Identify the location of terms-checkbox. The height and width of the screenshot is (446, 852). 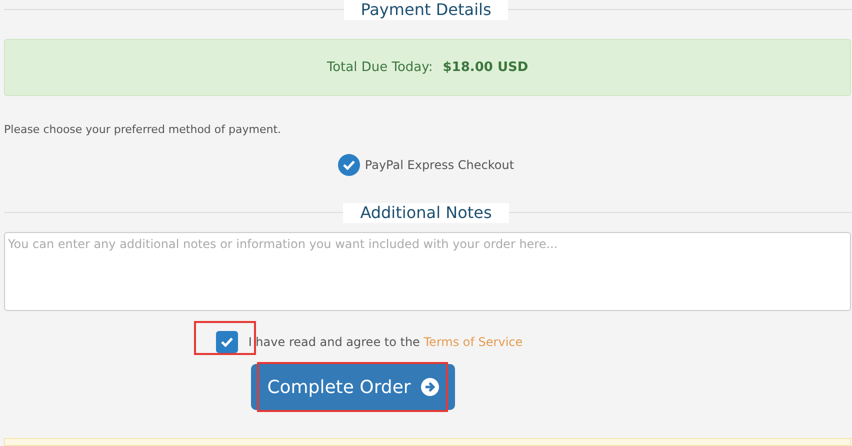
(227, 342).